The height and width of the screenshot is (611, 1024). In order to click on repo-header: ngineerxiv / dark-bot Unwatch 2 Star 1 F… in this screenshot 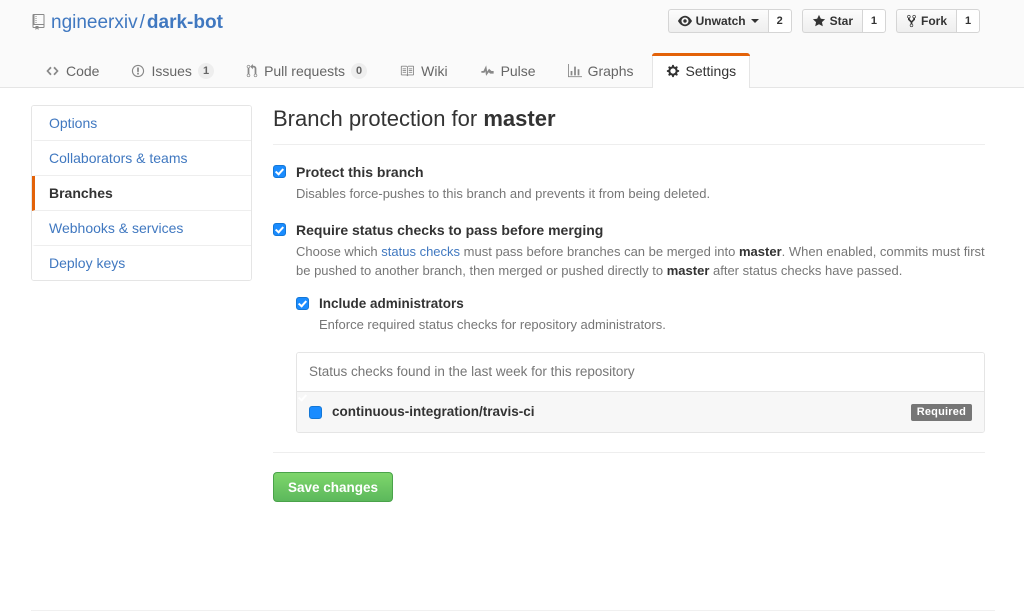, I will do `click(512, 44)`.